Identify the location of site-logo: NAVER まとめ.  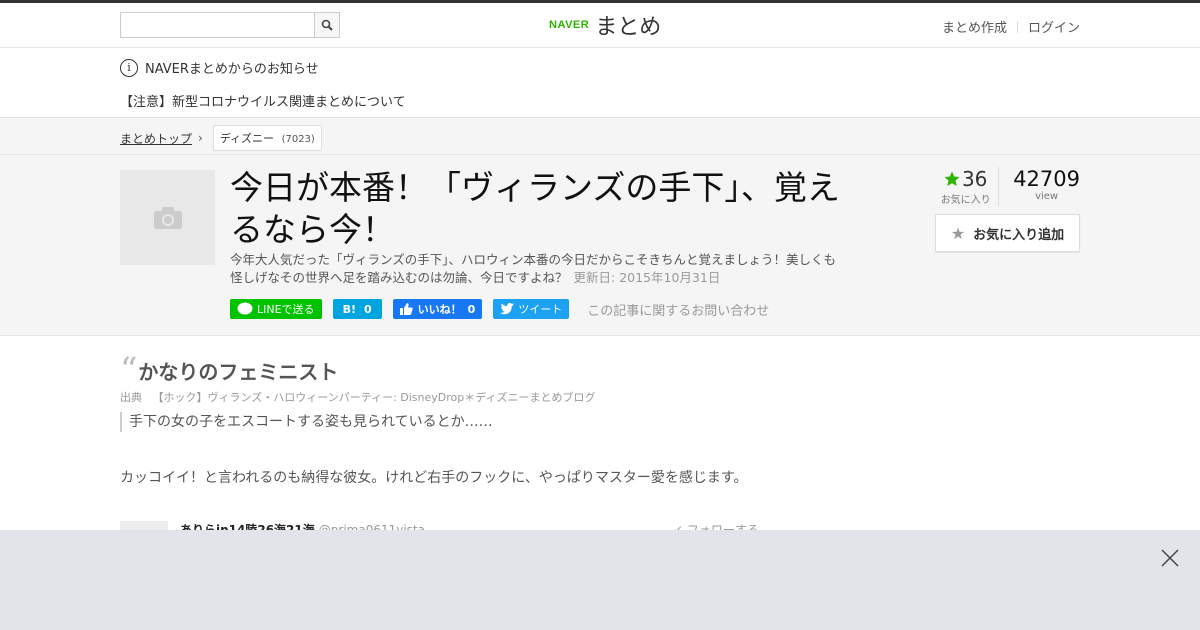
(605, 25).